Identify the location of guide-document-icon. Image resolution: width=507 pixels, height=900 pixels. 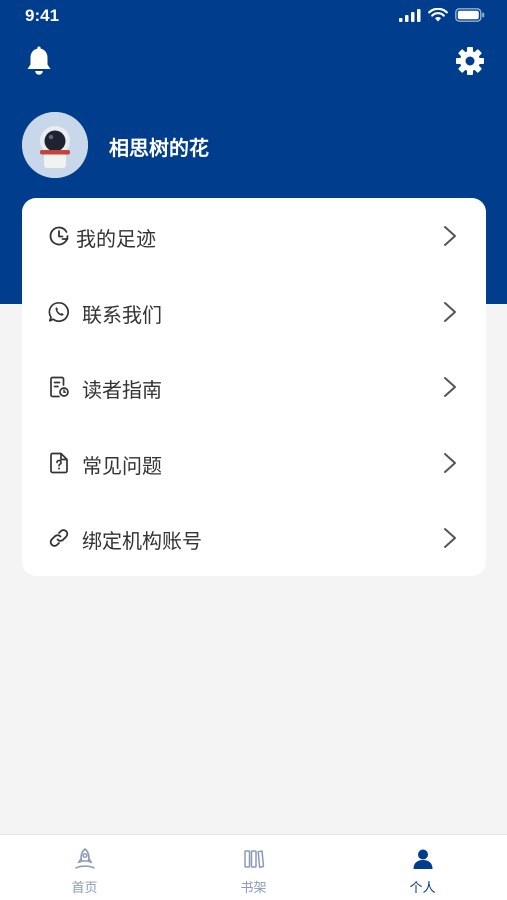
(59, 387).